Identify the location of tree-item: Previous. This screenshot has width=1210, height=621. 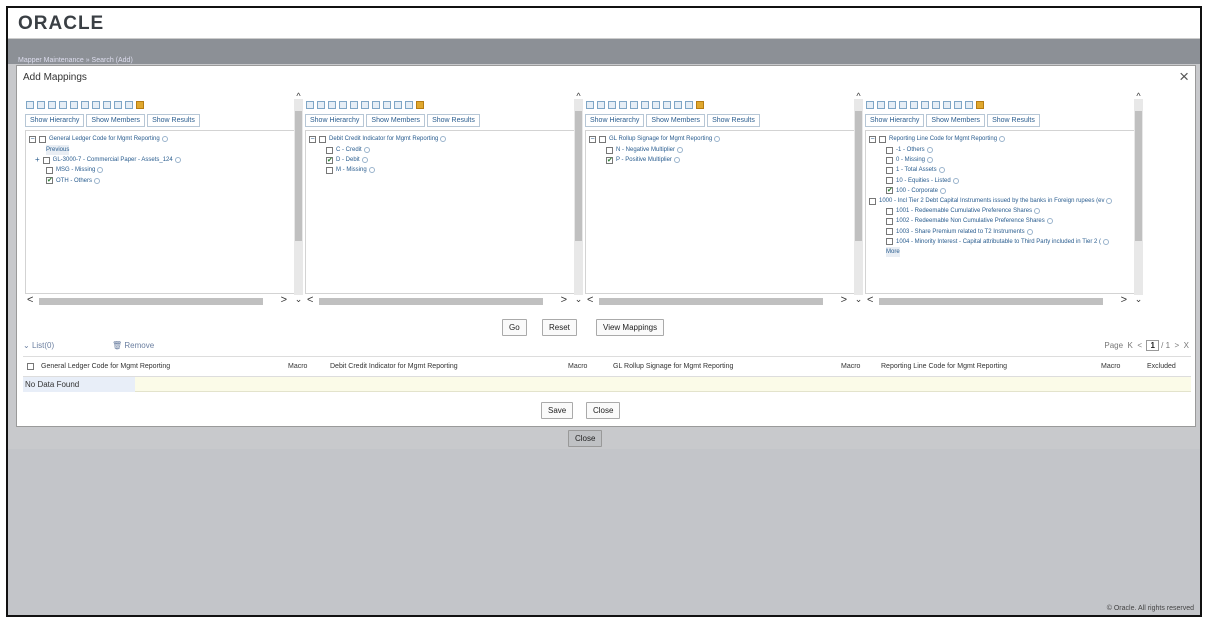
(58, 150).